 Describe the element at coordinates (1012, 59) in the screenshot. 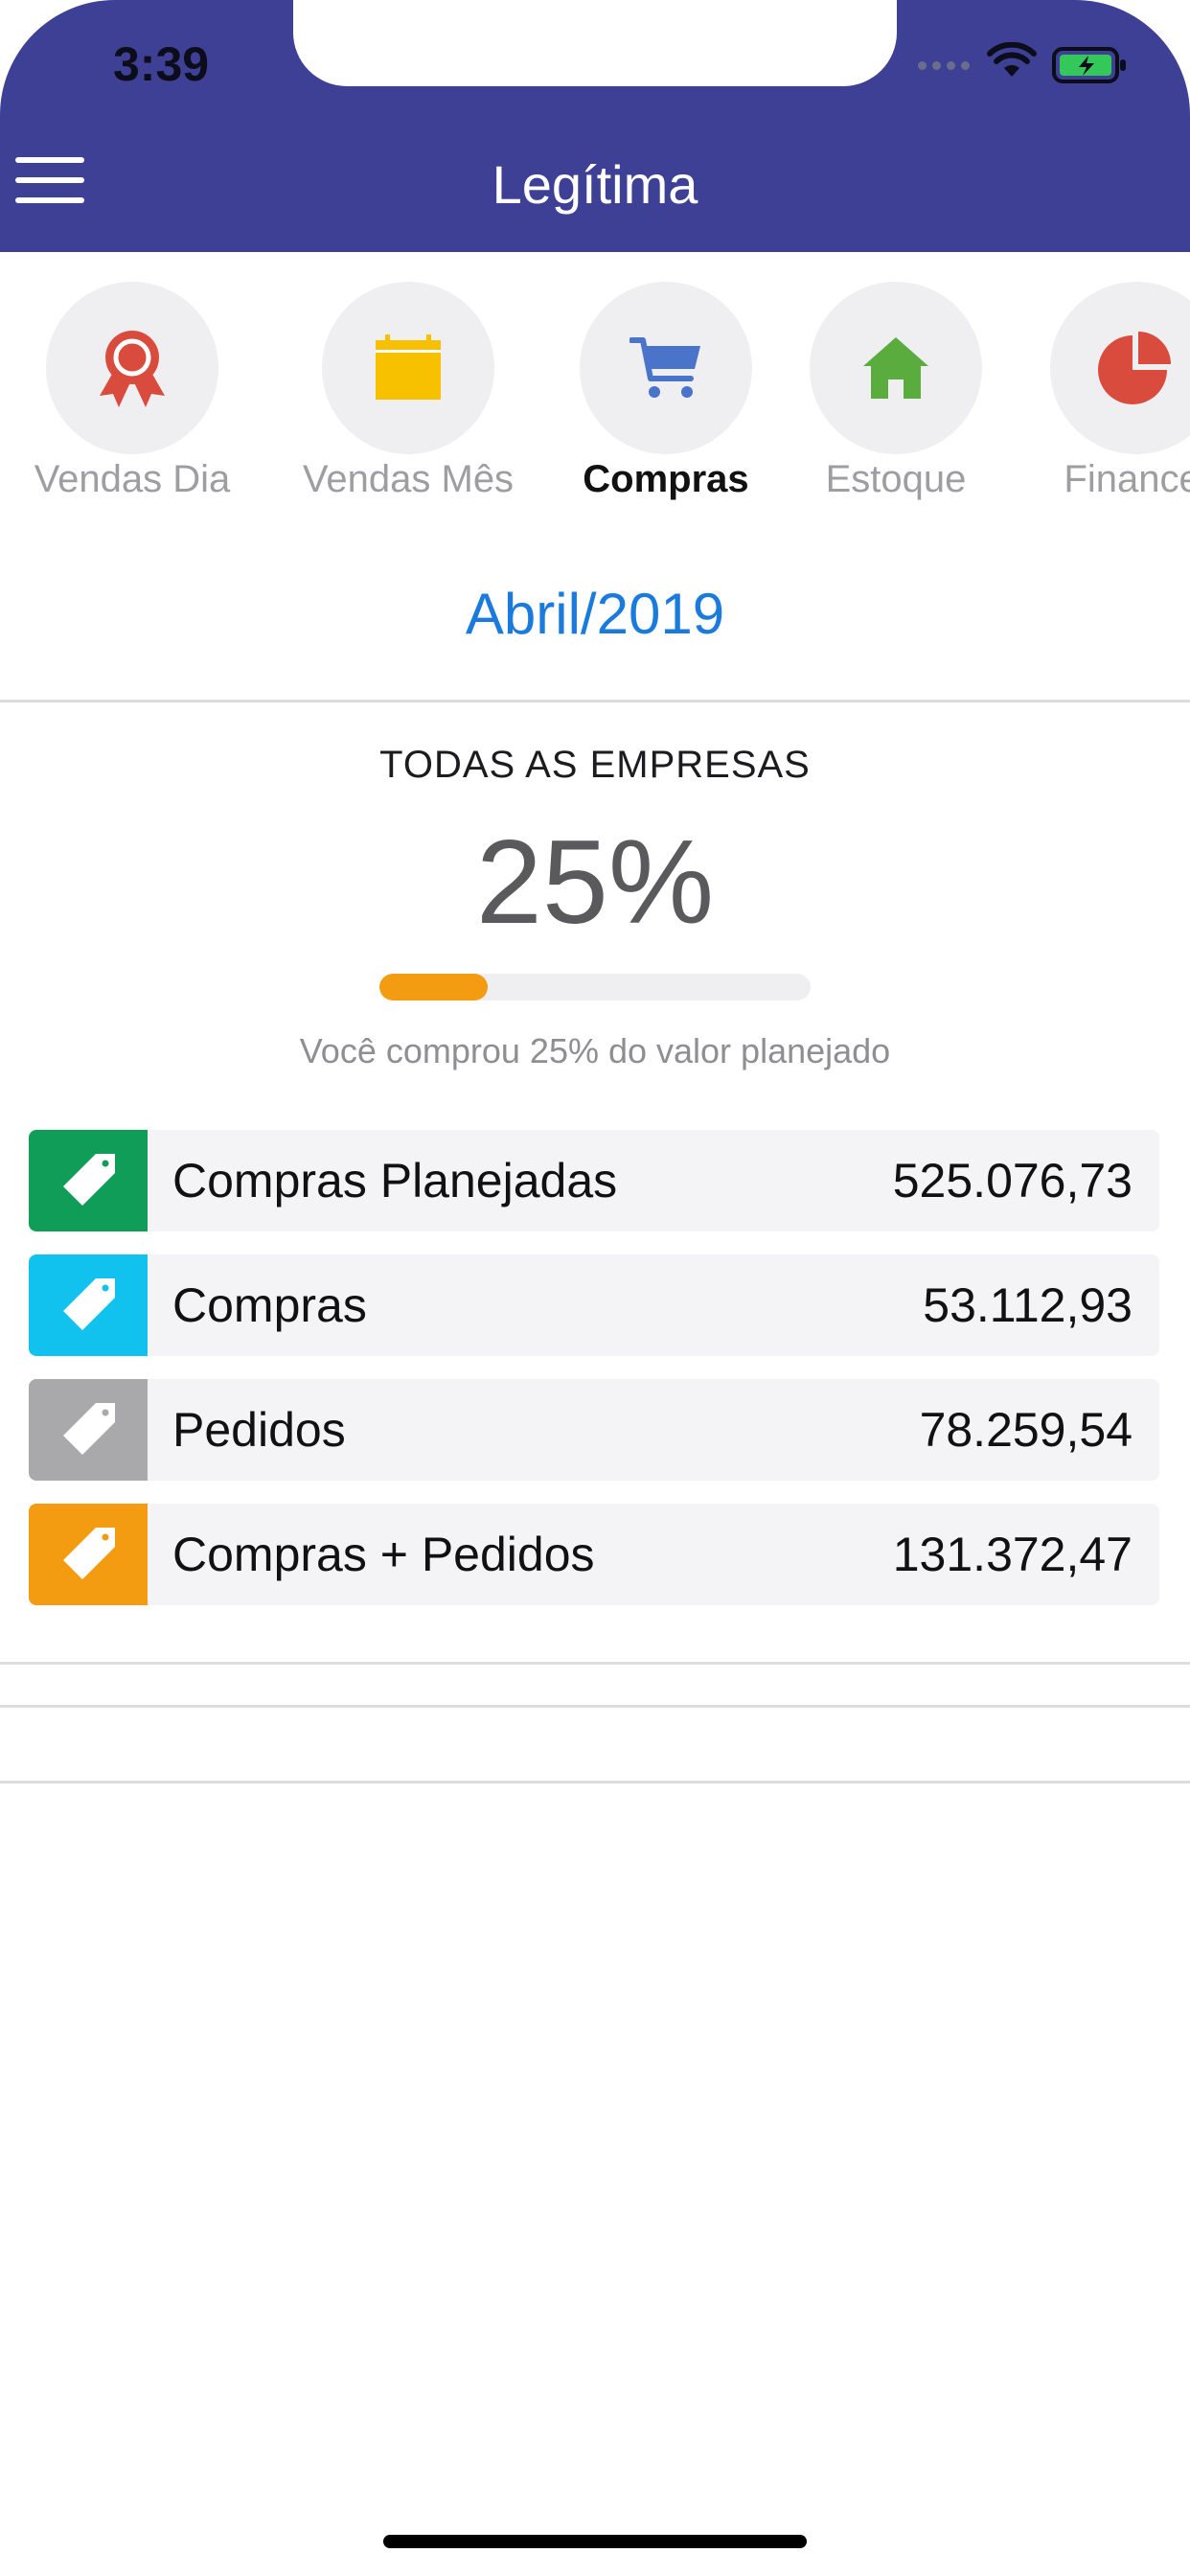

I see `wifi-icon` at that location.